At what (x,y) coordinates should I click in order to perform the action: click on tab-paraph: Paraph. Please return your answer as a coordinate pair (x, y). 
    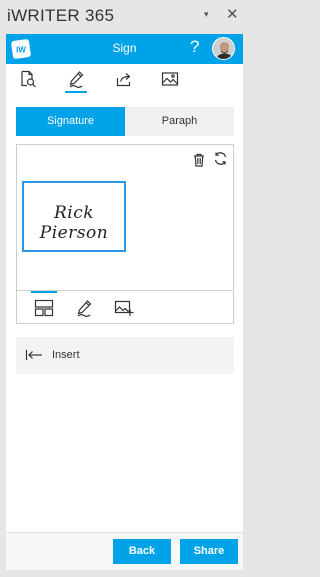
    Looking at the image, I should click on (179, 121).